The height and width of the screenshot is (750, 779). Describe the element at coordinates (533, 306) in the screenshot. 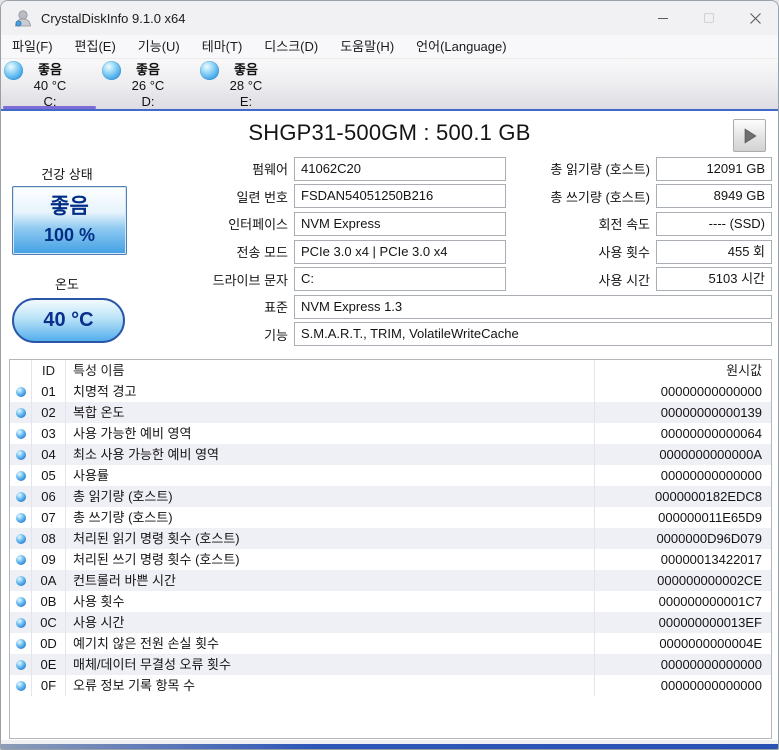

I see `standard-value: NVM Express 1.3` at that location.